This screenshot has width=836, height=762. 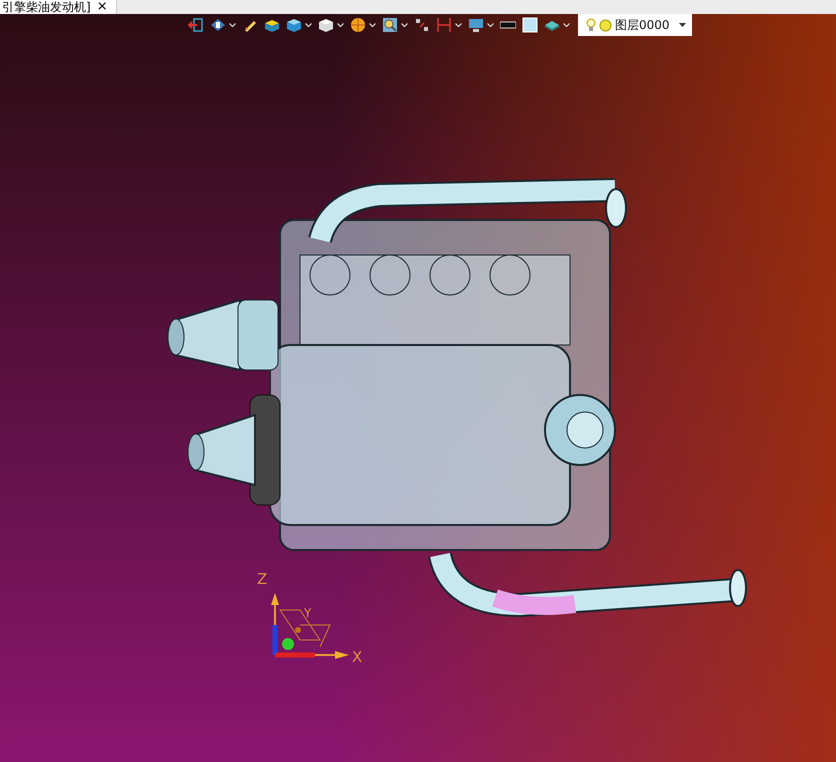 I want to click on display-icon, so click(x=476, y=25).